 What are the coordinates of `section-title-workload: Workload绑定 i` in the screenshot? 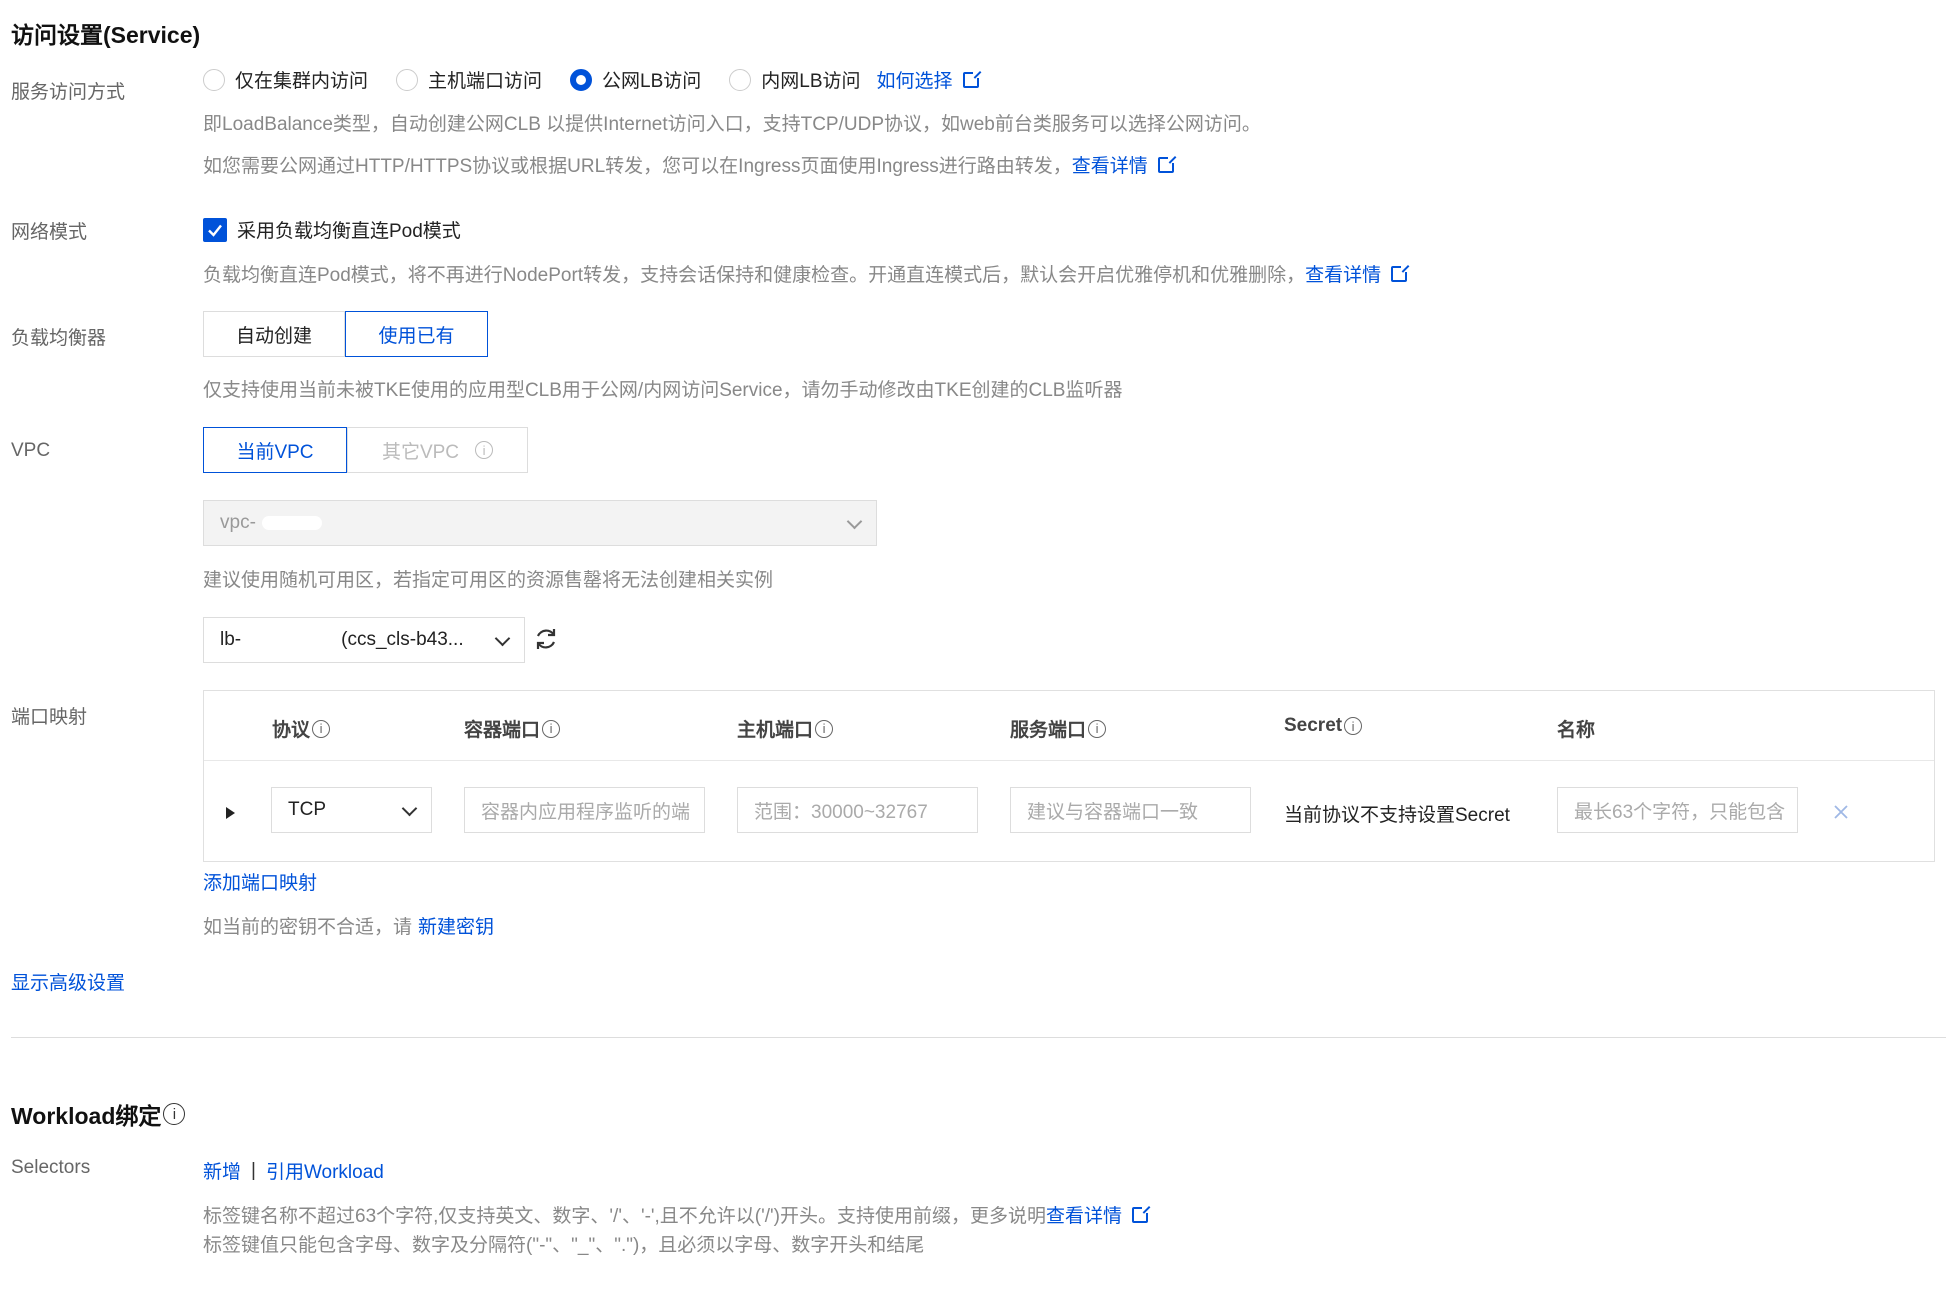 It's located at (98, 1114).